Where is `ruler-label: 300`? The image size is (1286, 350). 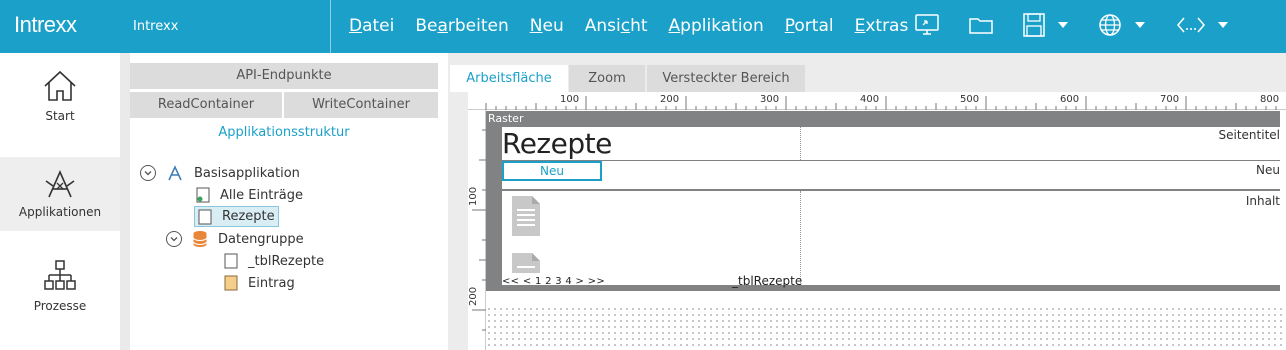 ruler-label: 300 is located at coordinates (770, 99).